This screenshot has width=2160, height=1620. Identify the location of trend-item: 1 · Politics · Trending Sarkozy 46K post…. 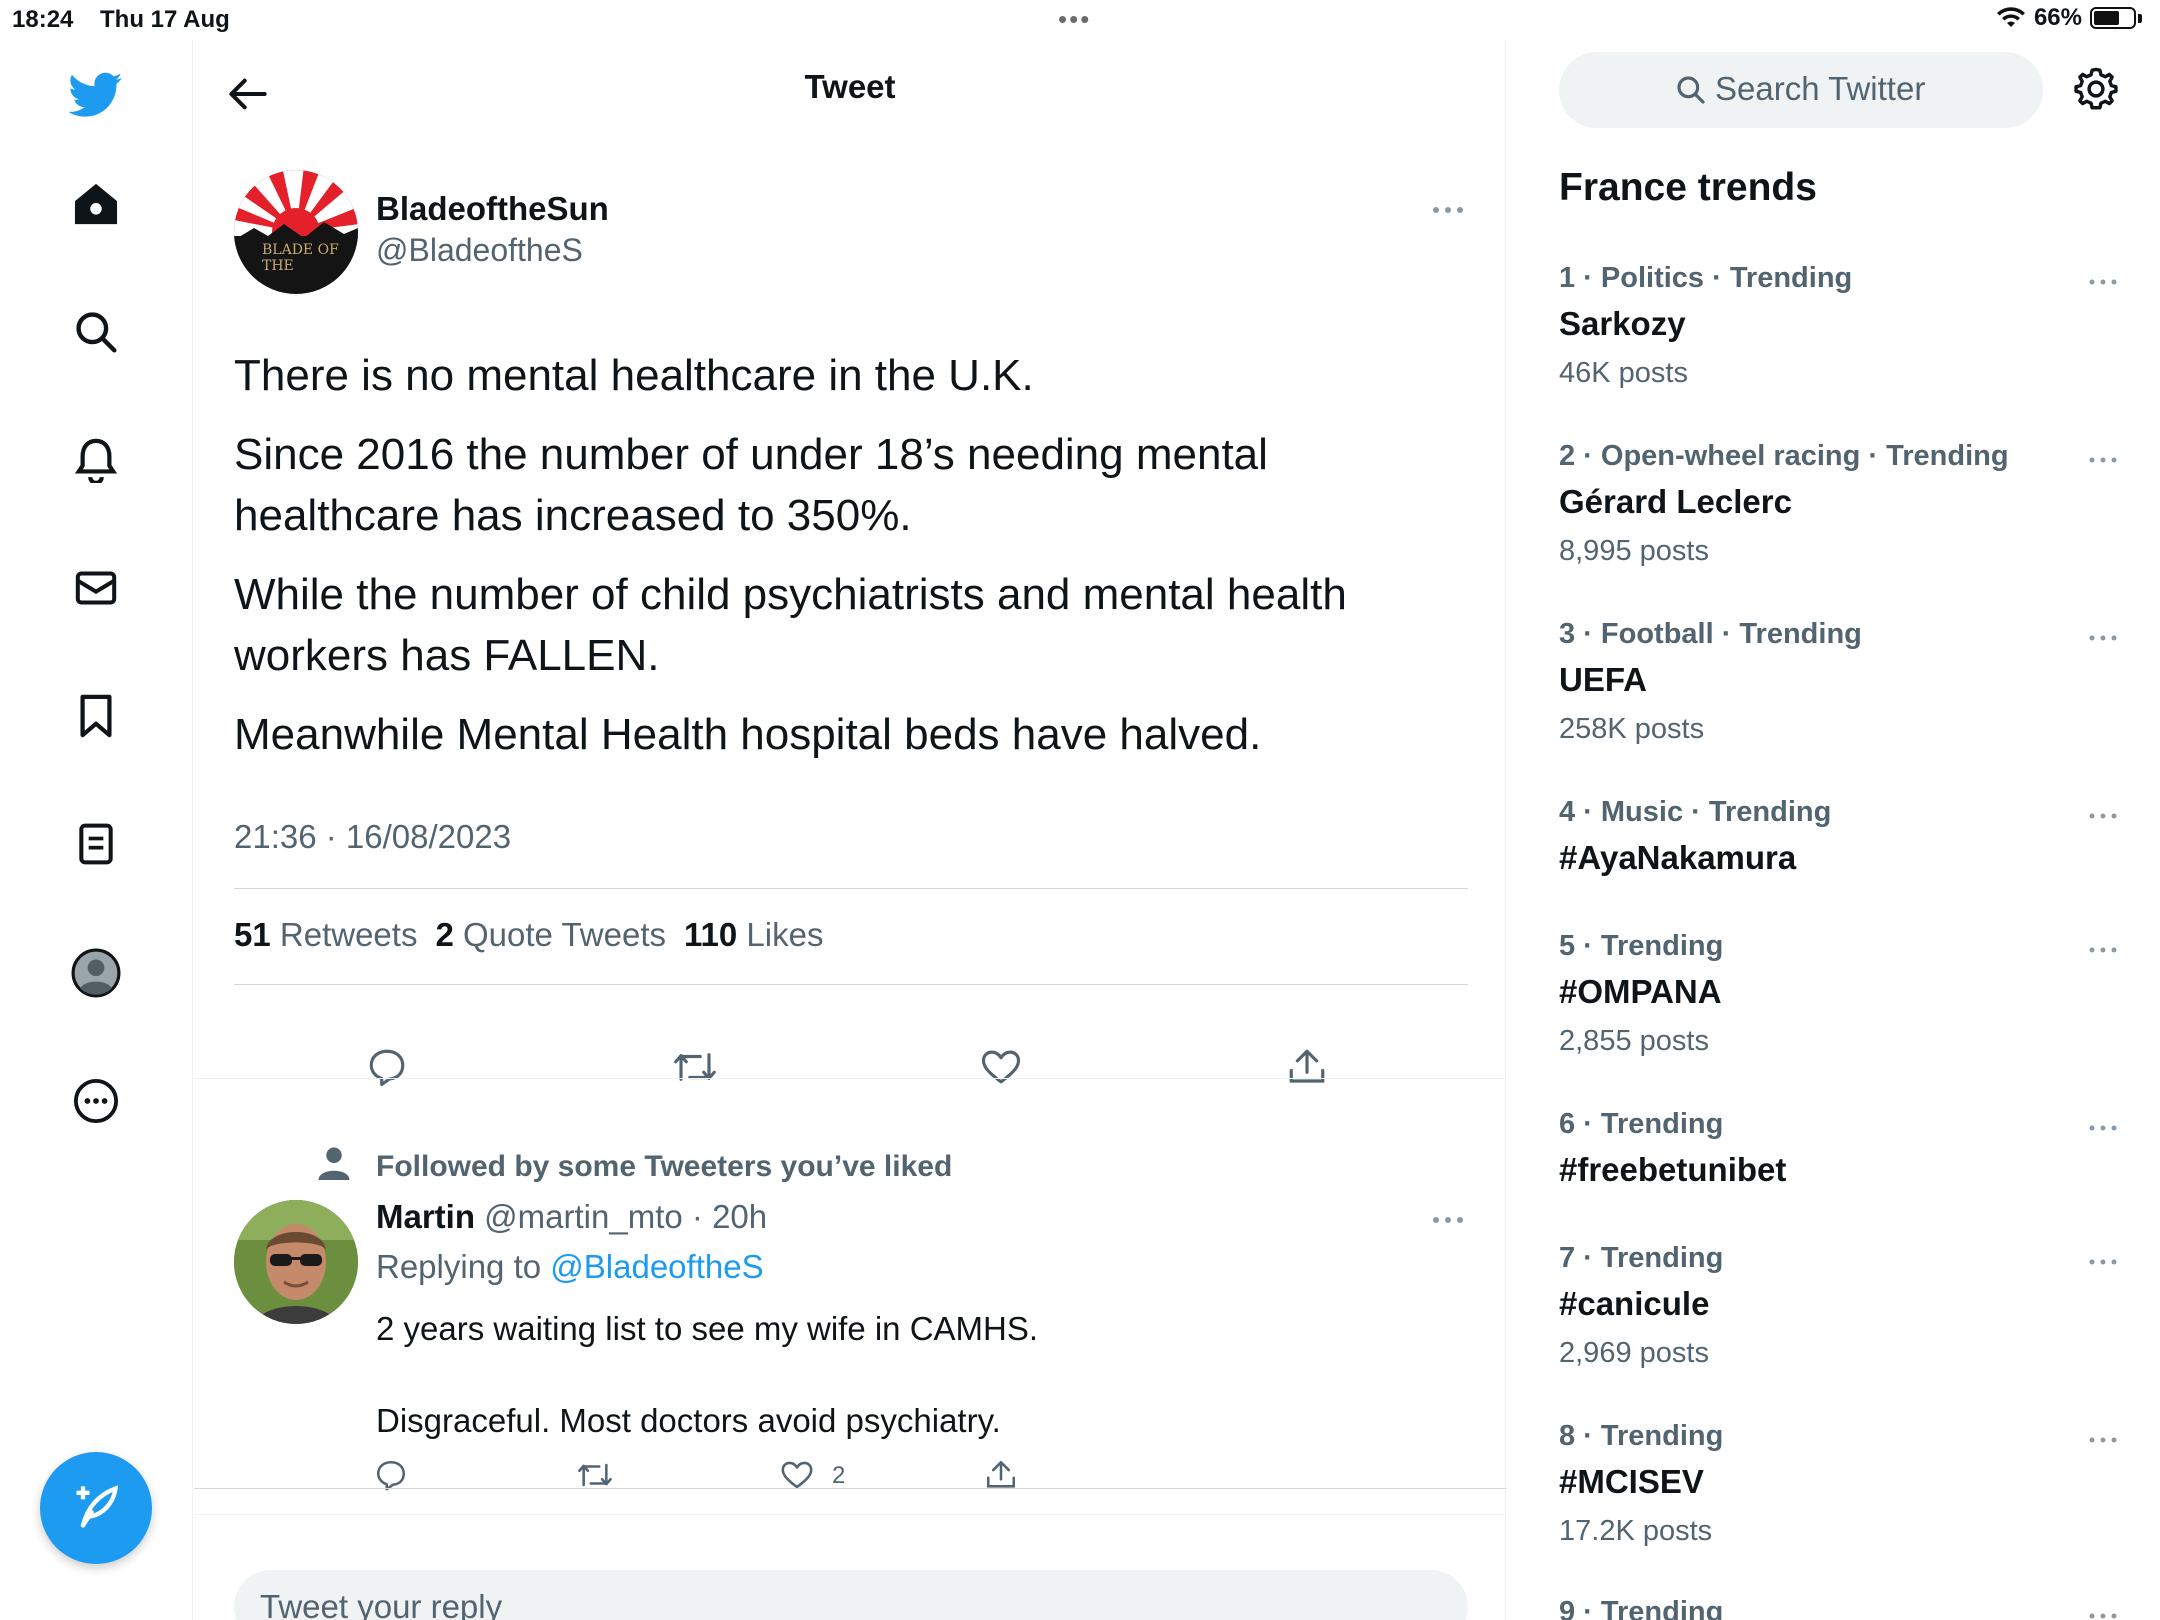
(1839, 326).